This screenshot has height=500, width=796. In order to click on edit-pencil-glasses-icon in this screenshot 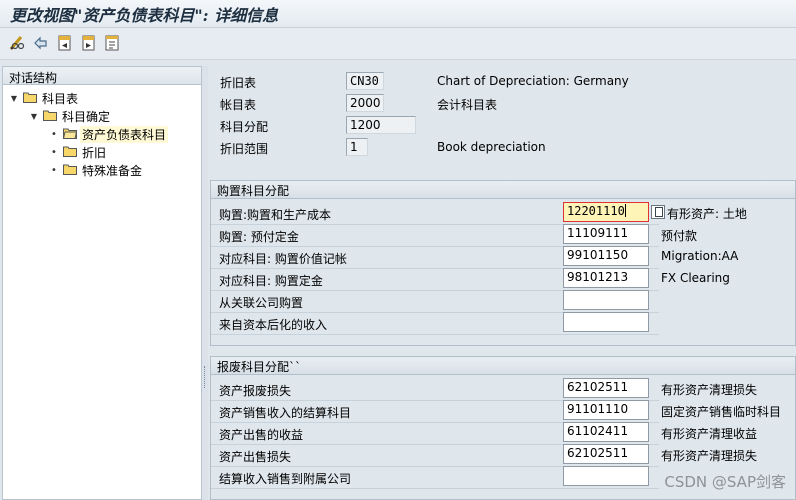, I will do `click(17, 43)`.